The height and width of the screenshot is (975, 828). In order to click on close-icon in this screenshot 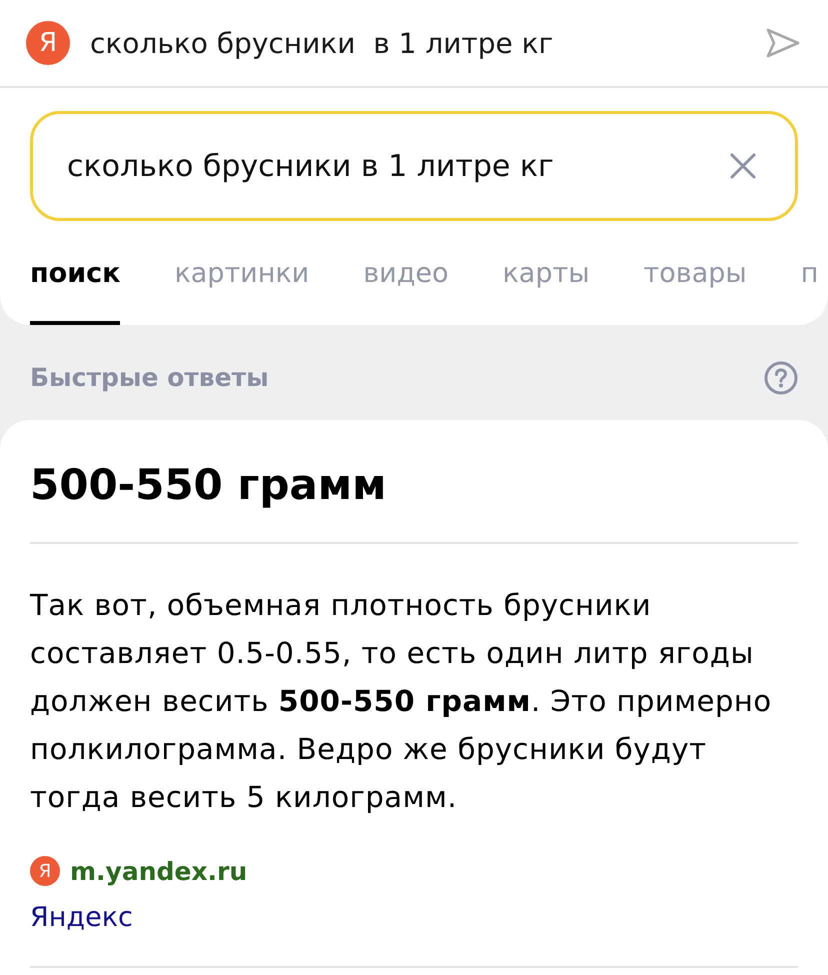, I will do `click(743, 166)`.